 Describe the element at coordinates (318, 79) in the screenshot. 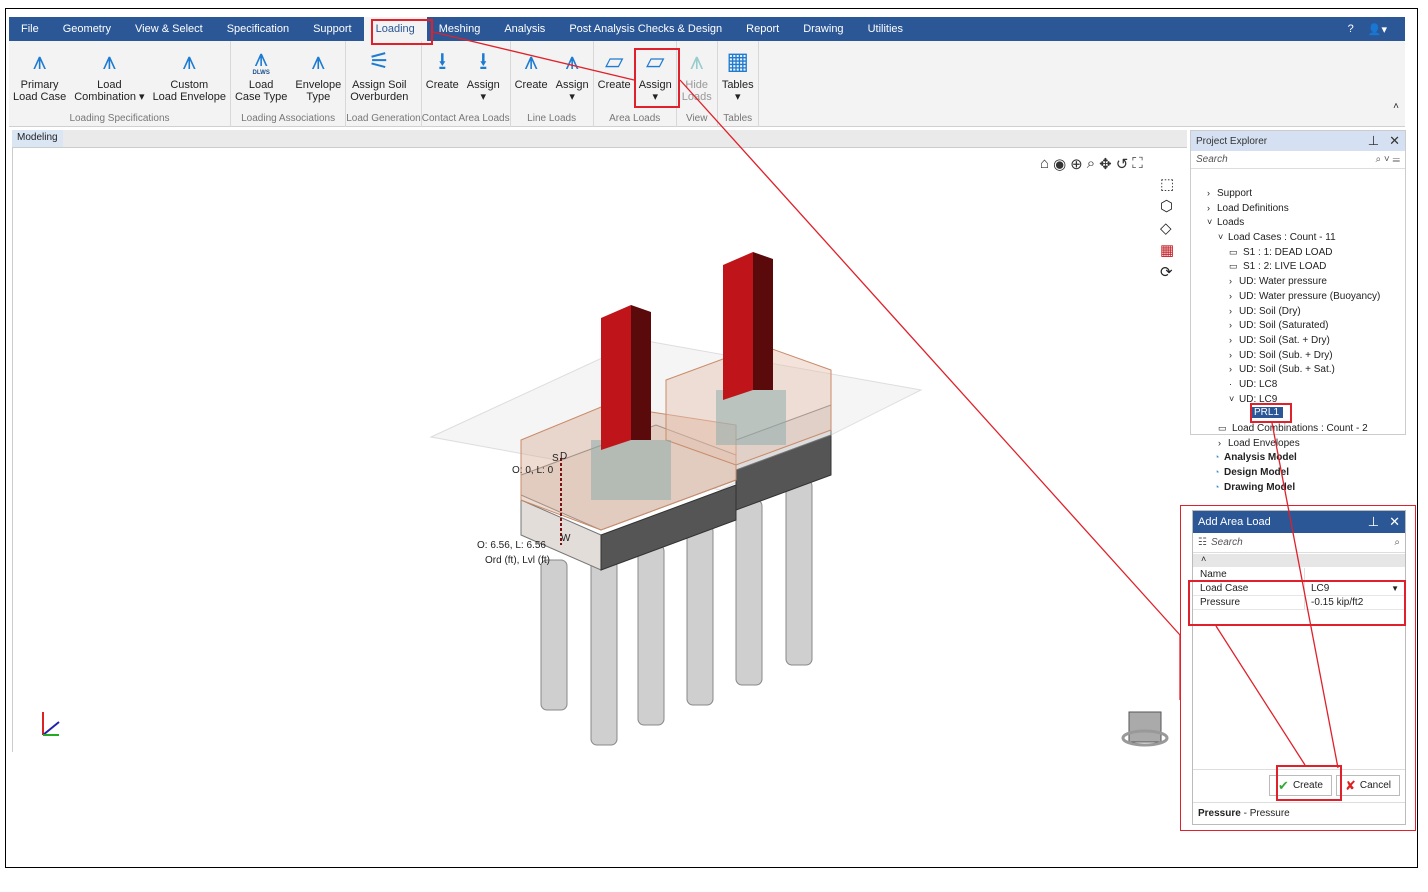

I see `loading-associations-envelope-button: ⩚ Envelope Type` at that location.